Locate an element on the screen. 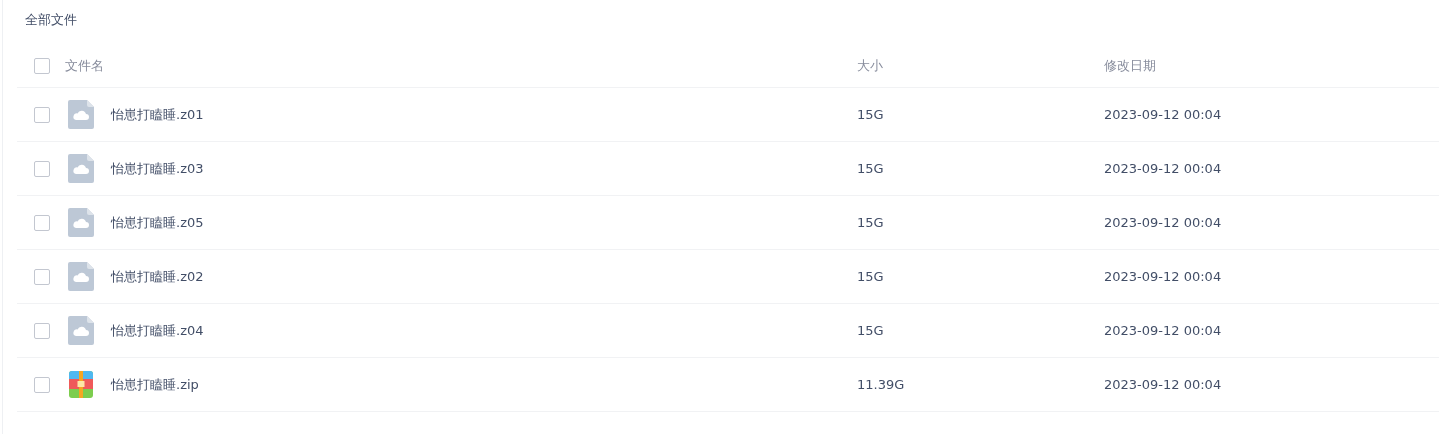  column-header: 修改日期 is located at coordinates (1130, 65).